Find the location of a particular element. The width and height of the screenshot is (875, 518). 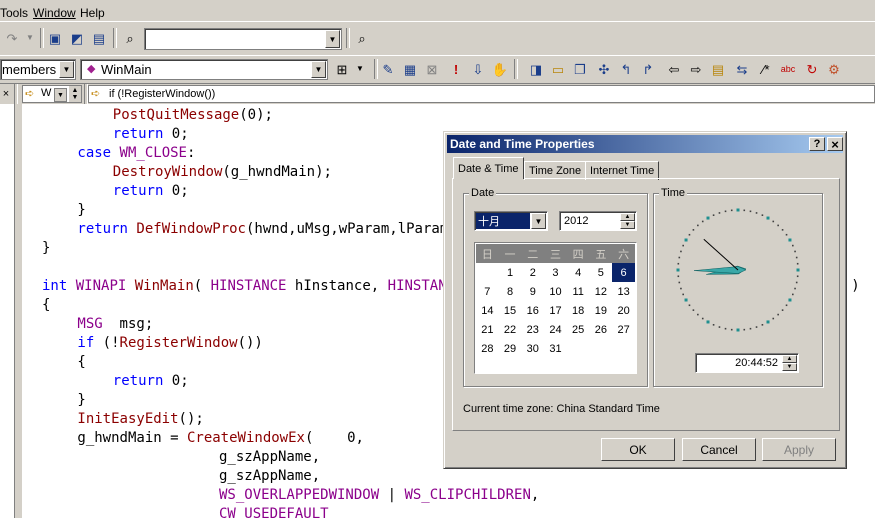

location-bar: ➪ if (!RegisterWindow()) is located at coordinates (481, 94).